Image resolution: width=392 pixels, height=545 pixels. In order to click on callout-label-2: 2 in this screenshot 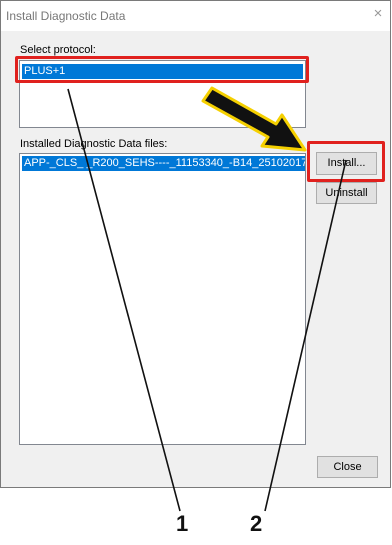, I will do `click(256, 523)`.